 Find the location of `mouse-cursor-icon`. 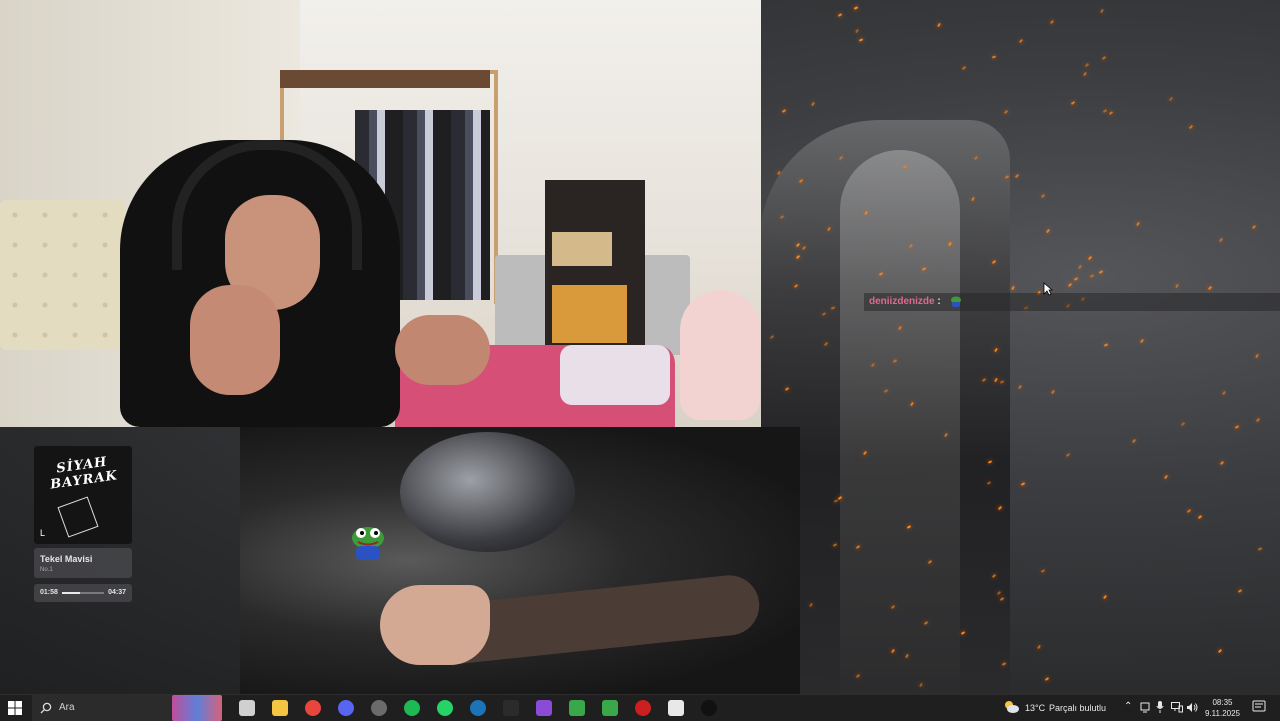

mouse-cursor-icon is located at coordinates (1048, 289).